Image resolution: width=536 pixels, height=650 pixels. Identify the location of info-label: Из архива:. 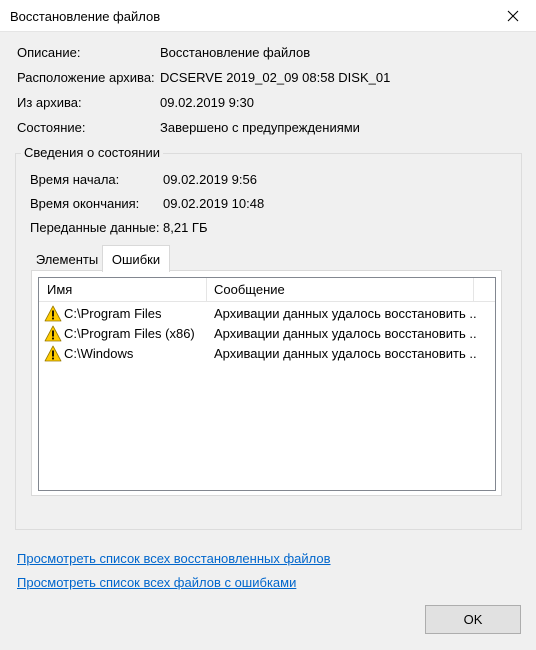
(49, 102).